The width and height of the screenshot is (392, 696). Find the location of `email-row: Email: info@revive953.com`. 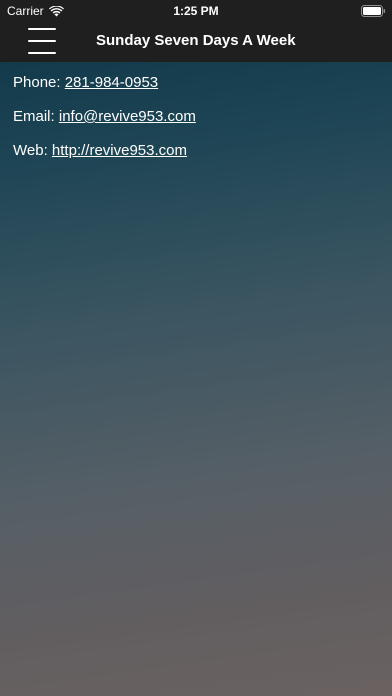

email-row: Email: info@revive953.com is located at coordinates (196, 117).